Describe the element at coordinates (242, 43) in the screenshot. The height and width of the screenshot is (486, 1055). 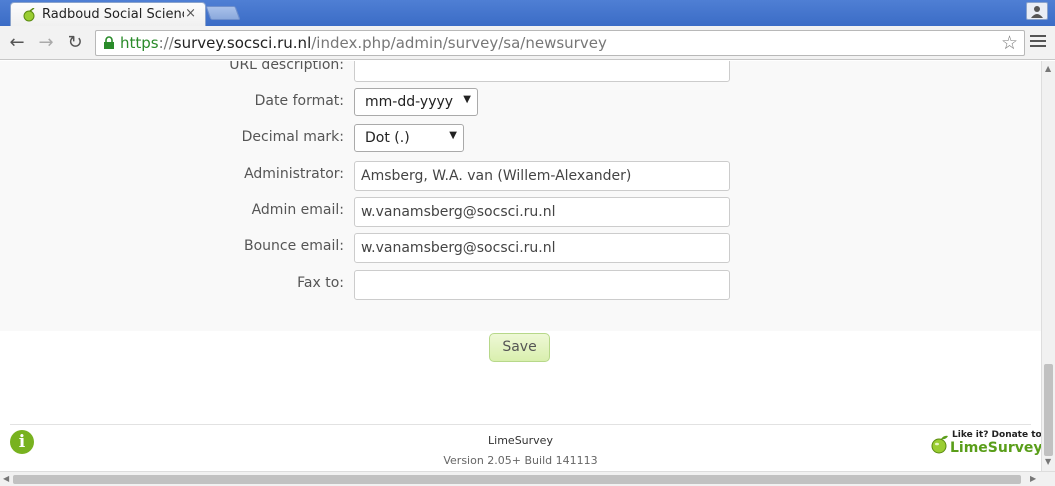
I see `url-host: survey.socsci.ru.nl` at that location.